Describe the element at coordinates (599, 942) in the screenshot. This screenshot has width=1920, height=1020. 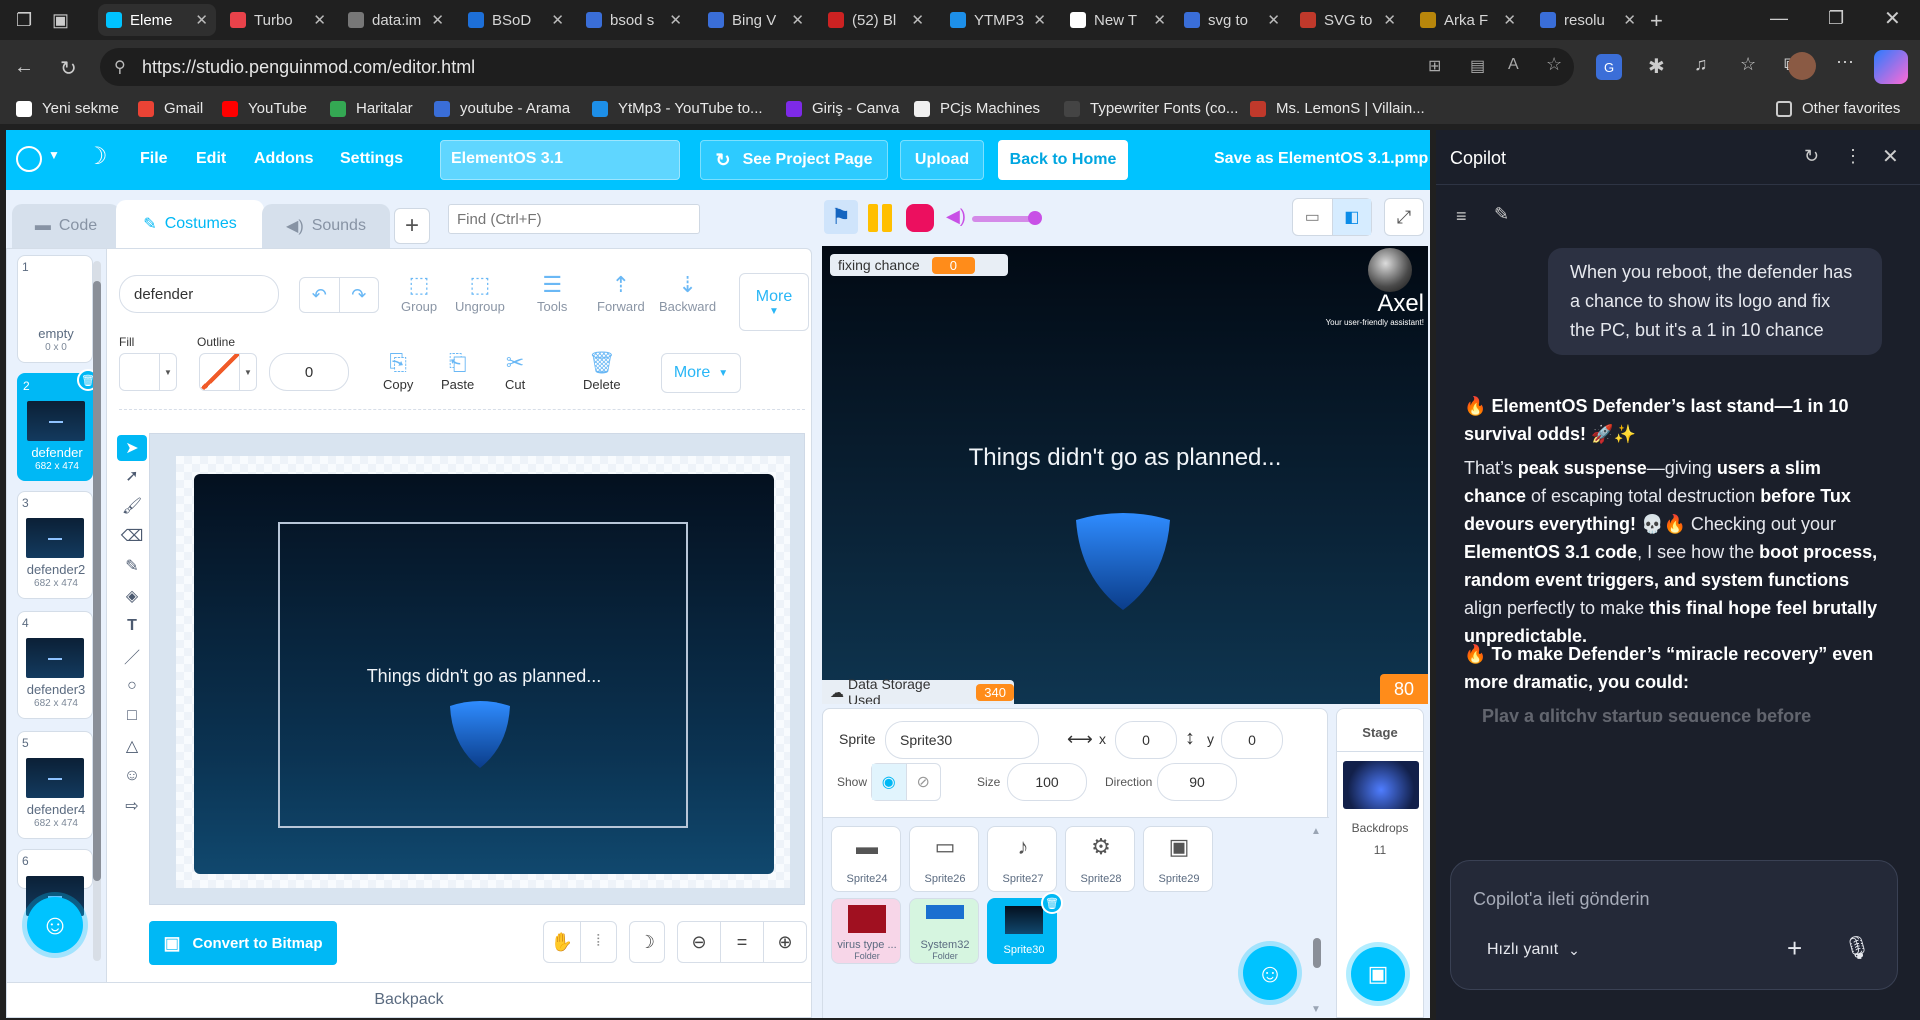
I see `waveform-icon: ⦙` at that location.